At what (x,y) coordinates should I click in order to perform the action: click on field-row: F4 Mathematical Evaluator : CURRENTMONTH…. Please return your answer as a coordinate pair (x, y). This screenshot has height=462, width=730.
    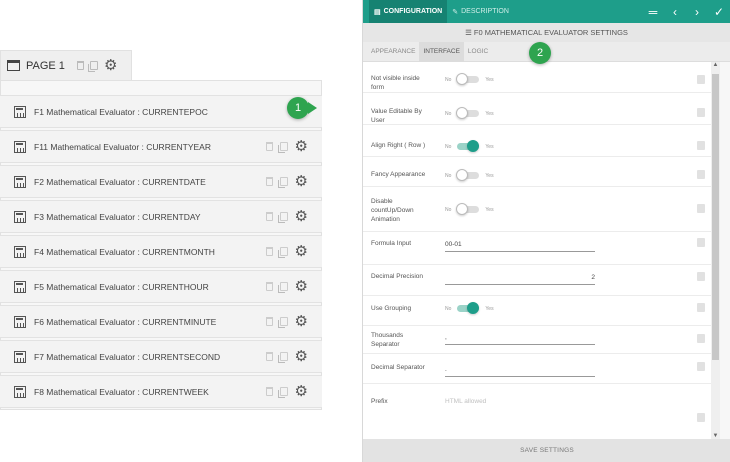
    Looking at the image, I should click on (161, 251).